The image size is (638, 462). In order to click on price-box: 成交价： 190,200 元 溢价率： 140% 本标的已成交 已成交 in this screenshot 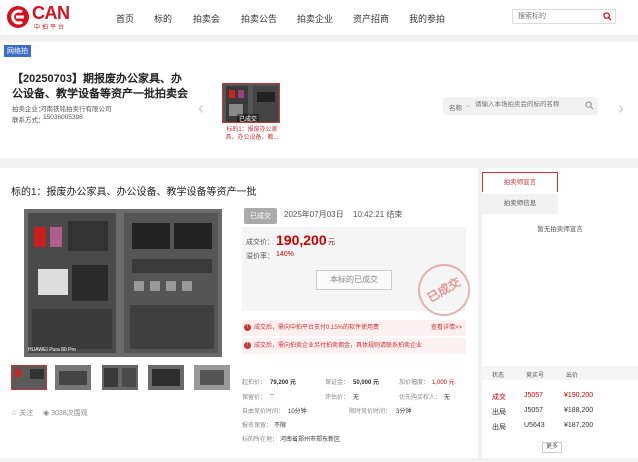, I will do `click(361, 276)`.